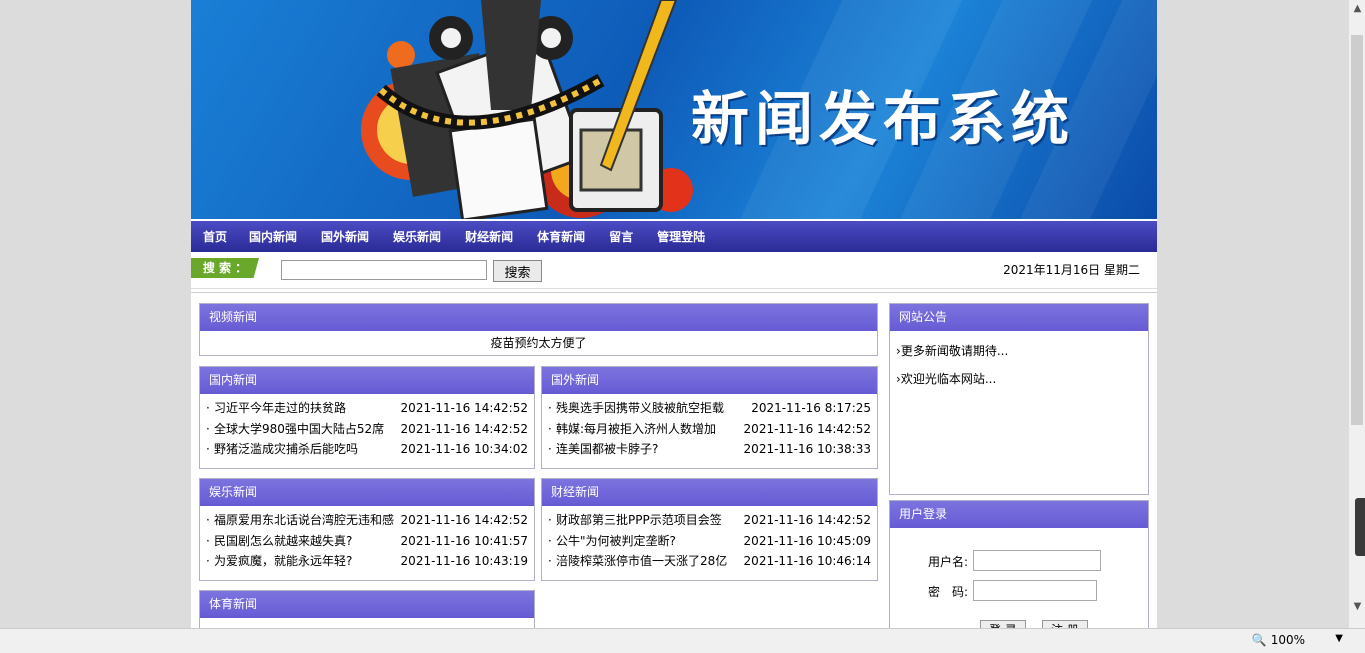 The height and width of the screenshot is (653, 1365). What do you see at coordinates (1339, 638) in the screenshot?
I see `chevron-down-icon: ▼` at bounding box center [1339, 638].